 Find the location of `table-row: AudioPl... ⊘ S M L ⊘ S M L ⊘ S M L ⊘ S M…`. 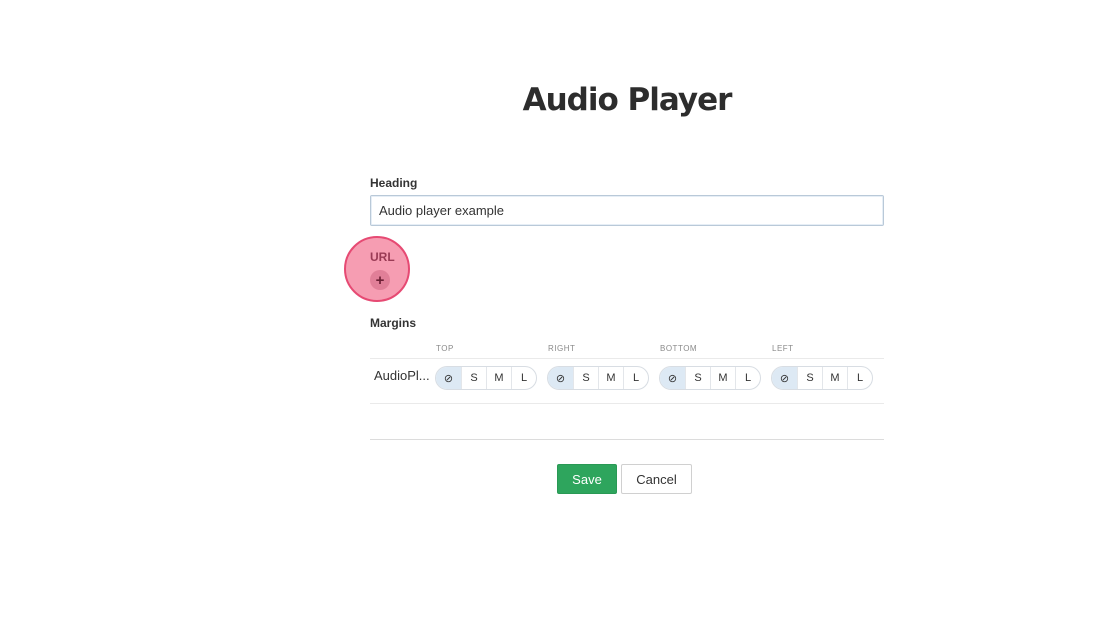

table-row: AudioPl... ⊘ S M L ⊘ S M L ⊘ S M L ⊘ S M… is located at coordinates (627, 381).